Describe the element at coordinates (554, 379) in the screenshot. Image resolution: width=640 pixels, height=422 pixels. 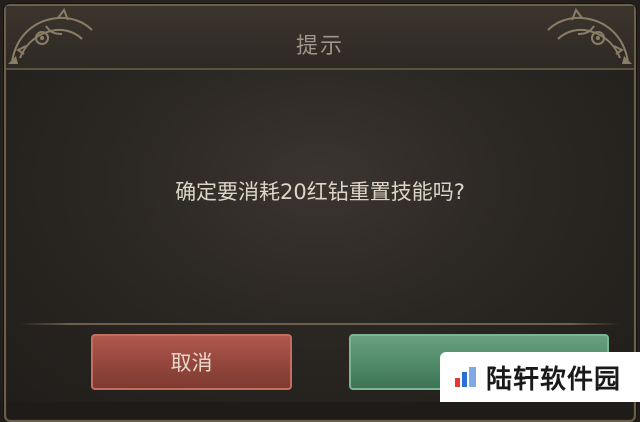
I see `watermark-text: 陆轩软件园` at that location.